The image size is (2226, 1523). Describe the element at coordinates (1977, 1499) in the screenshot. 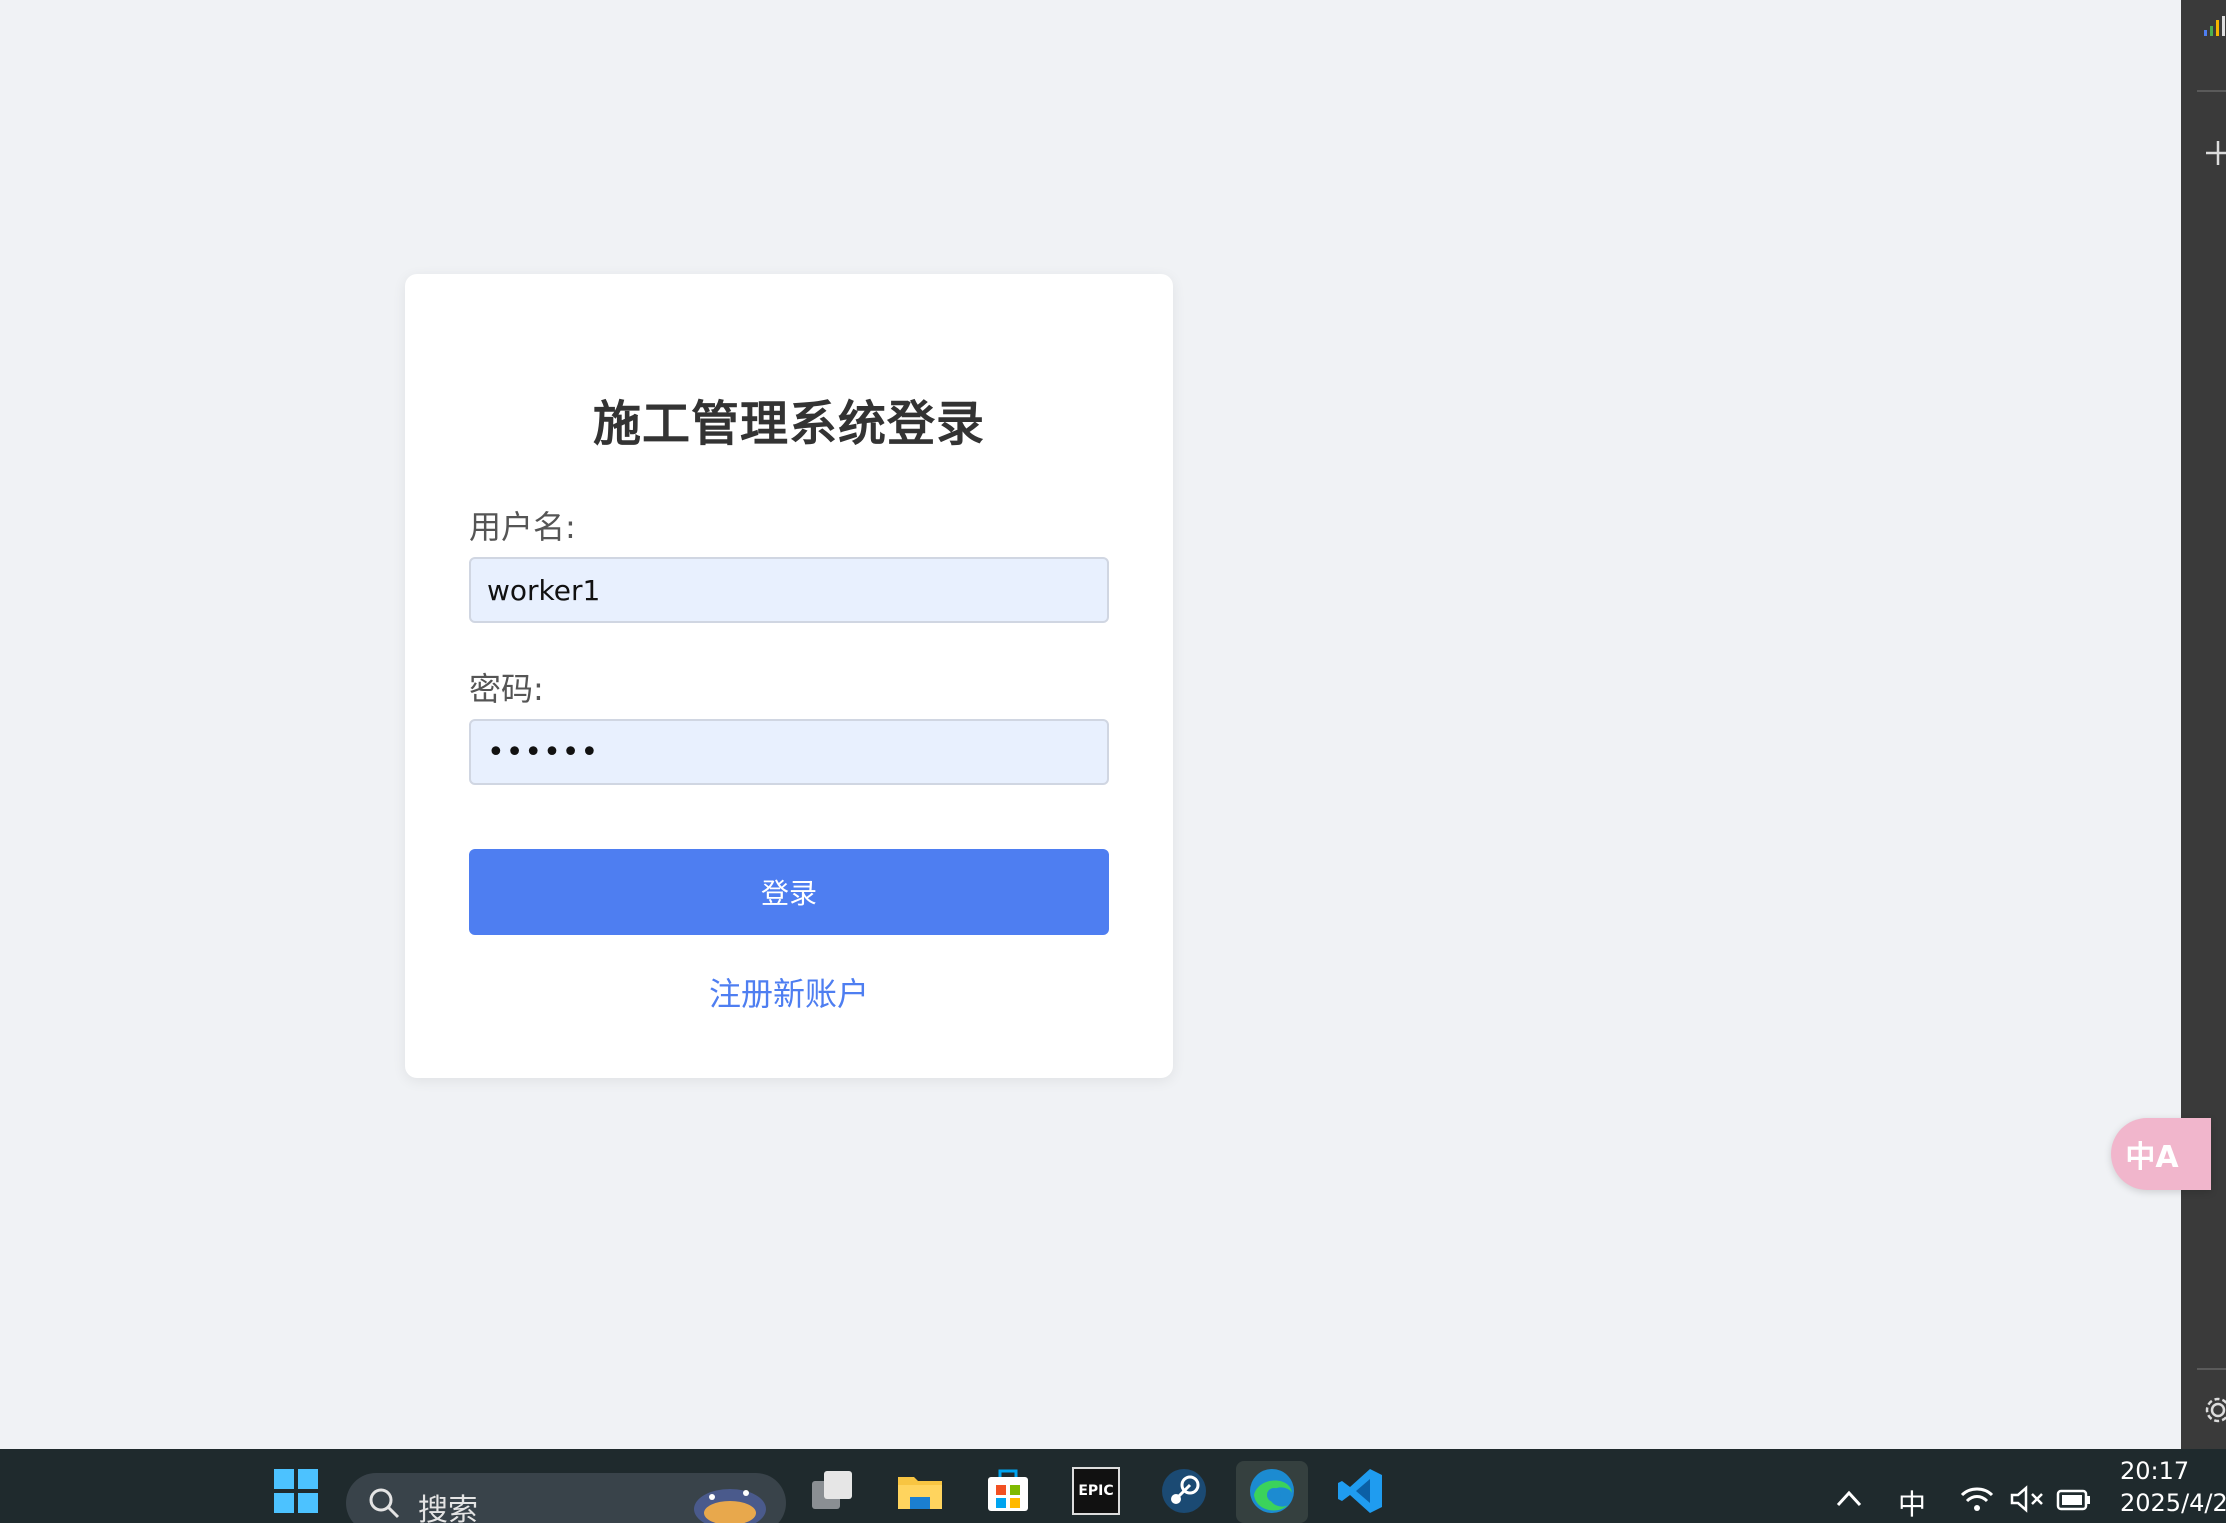

I see `wifi-icon` at that location.